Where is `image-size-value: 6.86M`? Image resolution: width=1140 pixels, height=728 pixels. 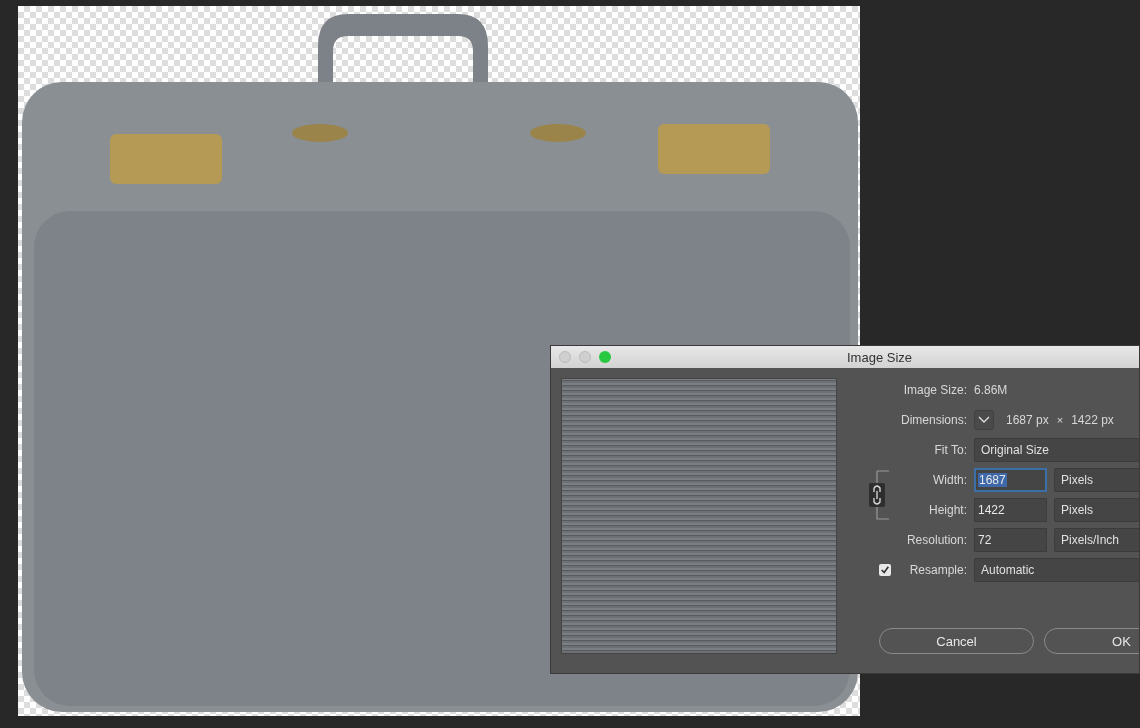 image-size-value: 6.86M is located at coordinates (991, 390).